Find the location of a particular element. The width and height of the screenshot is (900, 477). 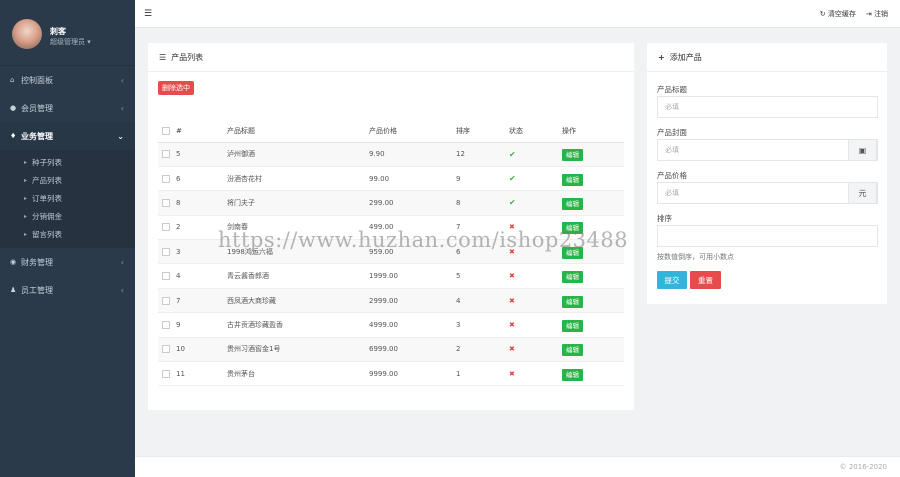

panel-title: 添加产品 is located at coordinates (685, 57).